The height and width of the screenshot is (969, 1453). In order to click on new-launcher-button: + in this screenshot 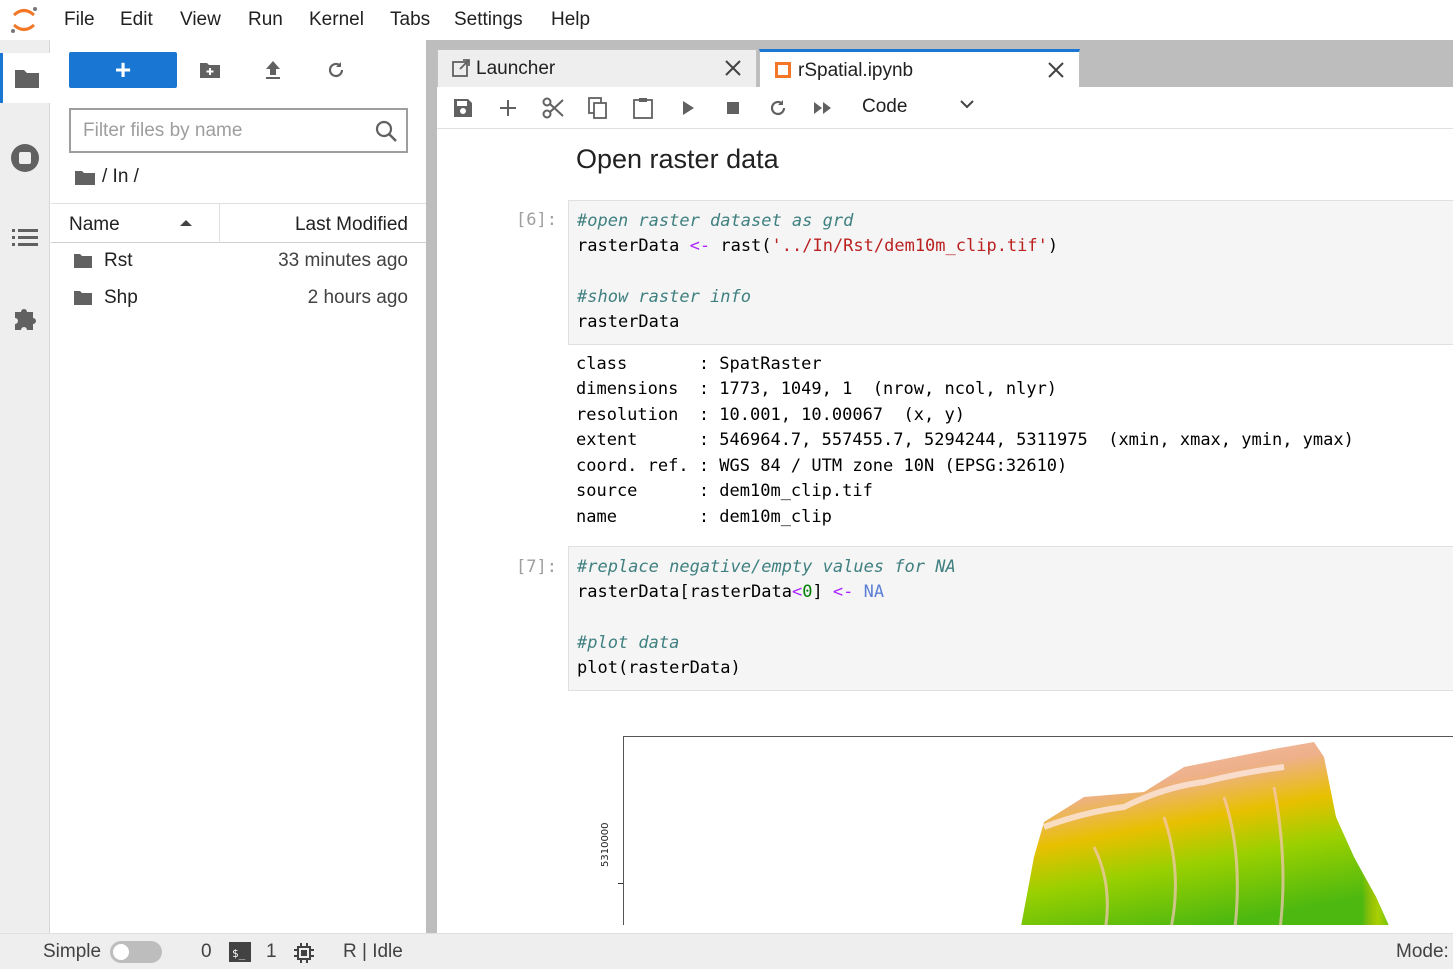, I will do `click(123, 70)`.